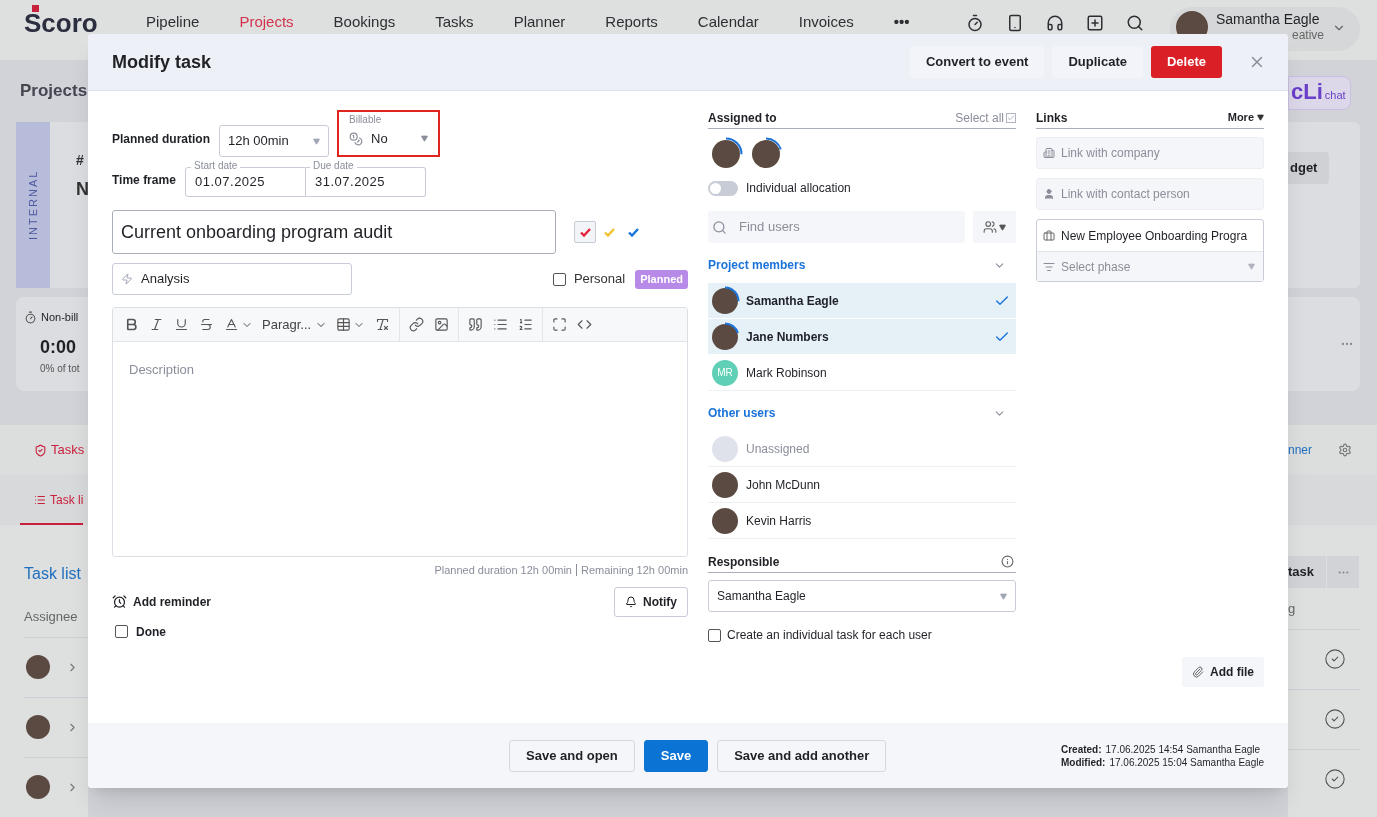  Describe the element at coordinates (127, 279) in the screenshot. I see `lightning-icon` at that location.